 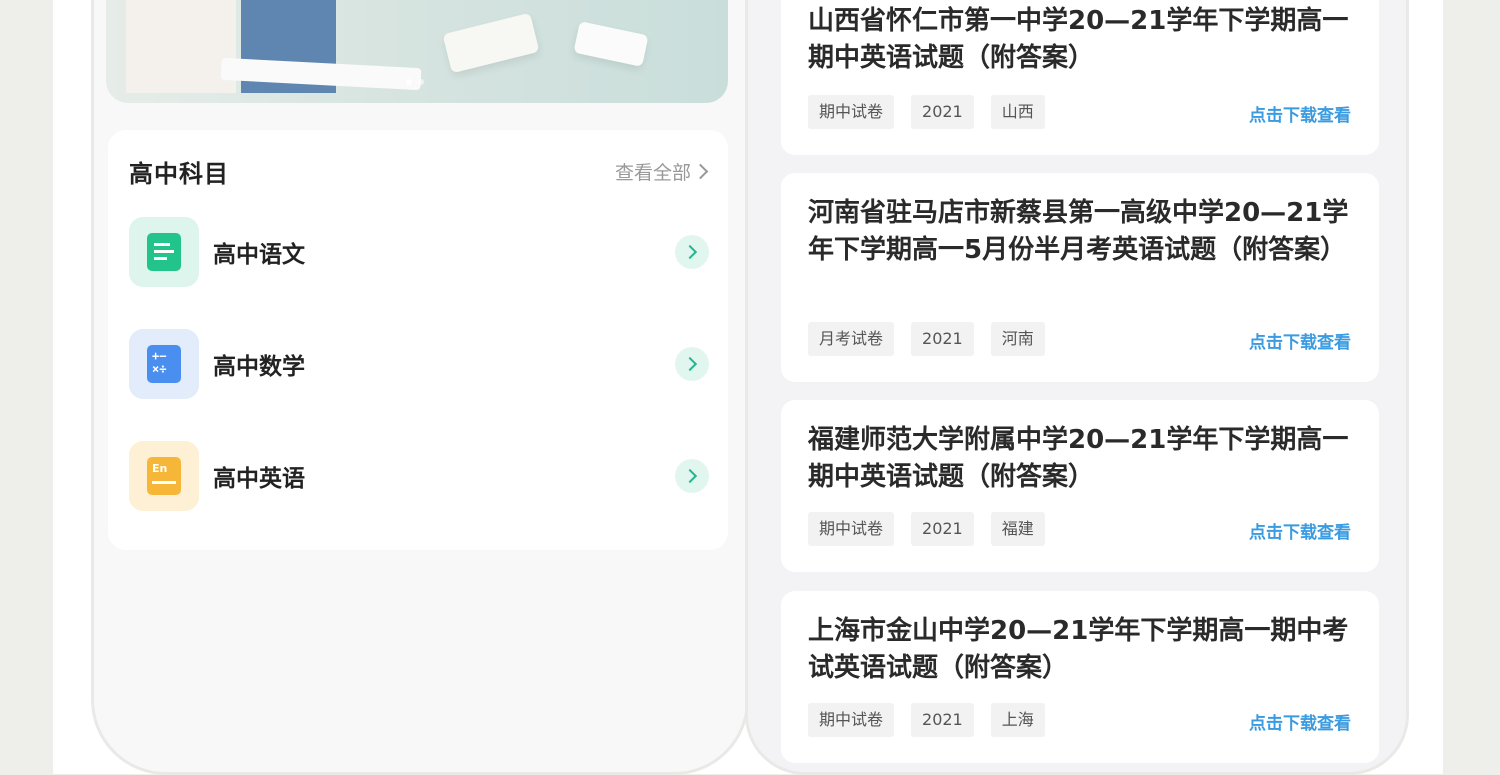 What do you see at coordinates (417, 51) in the screenshot?
I see `promo-banner` at bounding box center [417, 51].